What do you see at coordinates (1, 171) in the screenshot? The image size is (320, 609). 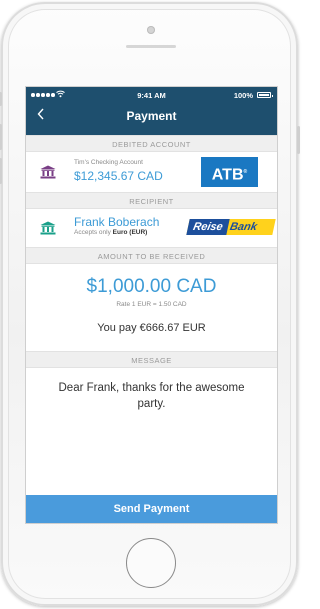 I see `volume-down-button` at bounding box center [1, 171].